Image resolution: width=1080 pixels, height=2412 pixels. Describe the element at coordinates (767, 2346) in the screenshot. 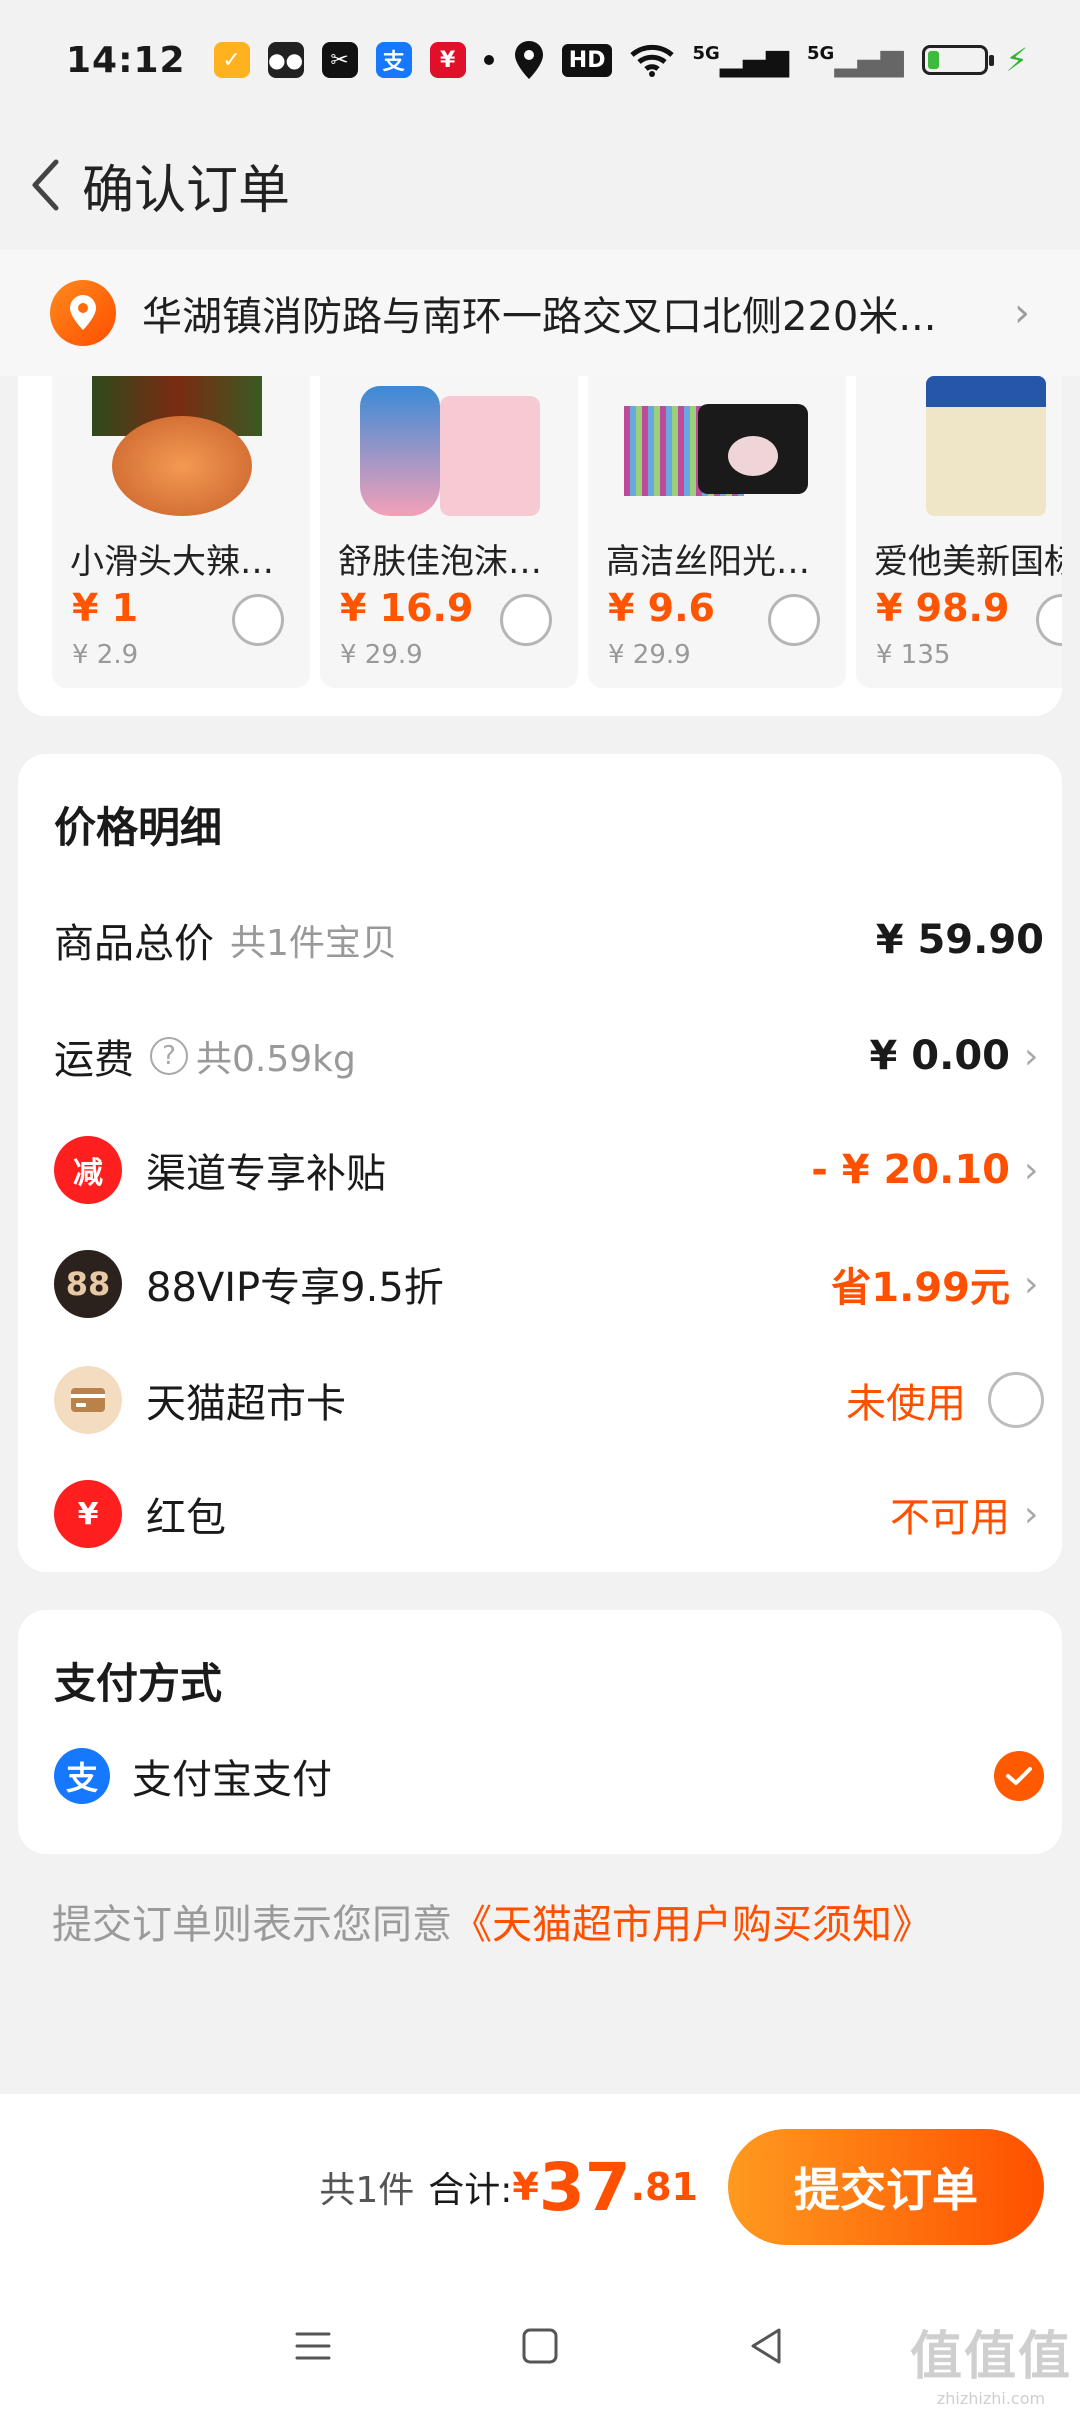

I see `back-icon` at that location.